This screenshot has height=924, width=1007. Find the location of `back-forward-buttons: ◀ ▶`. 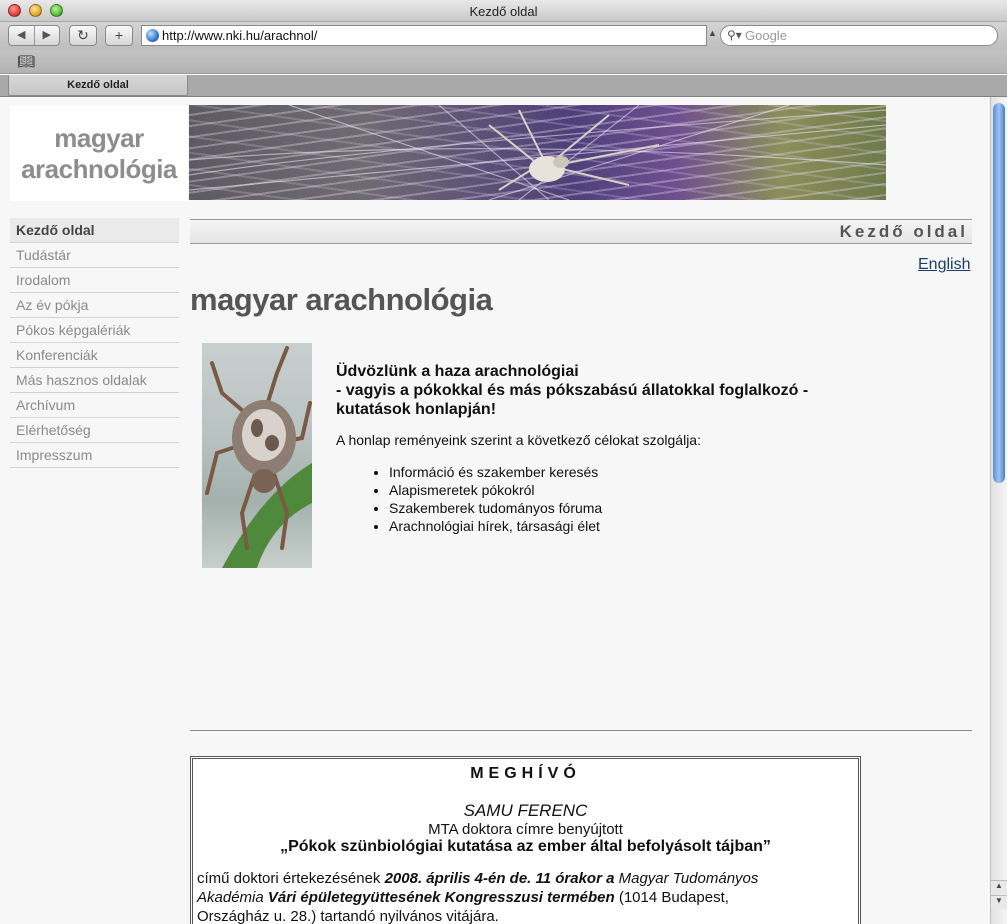

back-forward-buttons: ◀ ▶ is located at coordinates (34, 35).